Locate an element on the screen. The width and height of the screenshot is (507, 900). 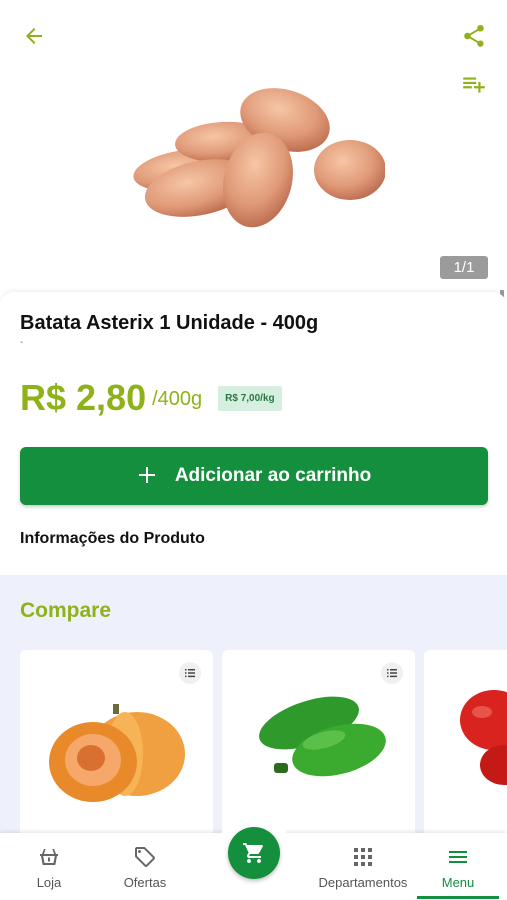
product-subtitle: - is located at coordinates (22, 342).